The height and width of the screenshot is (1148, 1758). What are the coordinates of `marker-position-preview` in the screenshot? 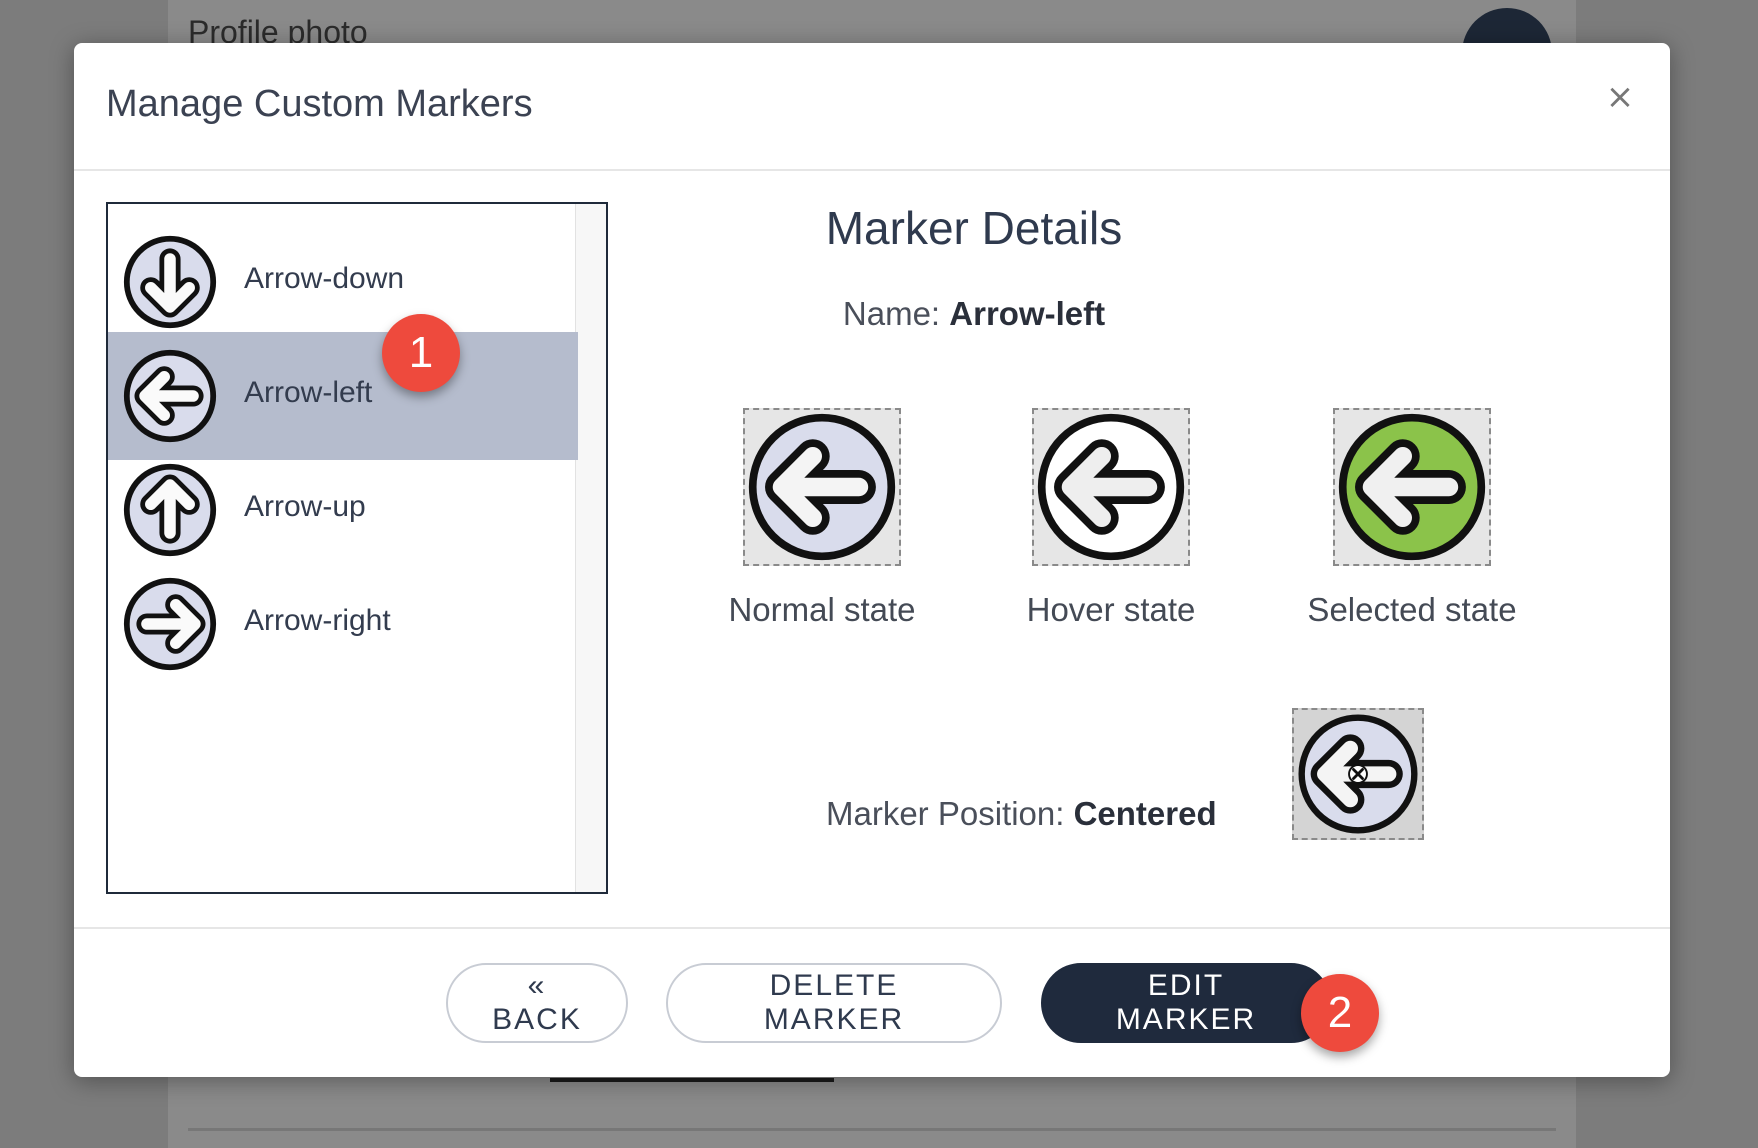 It's located at (1358, 774).